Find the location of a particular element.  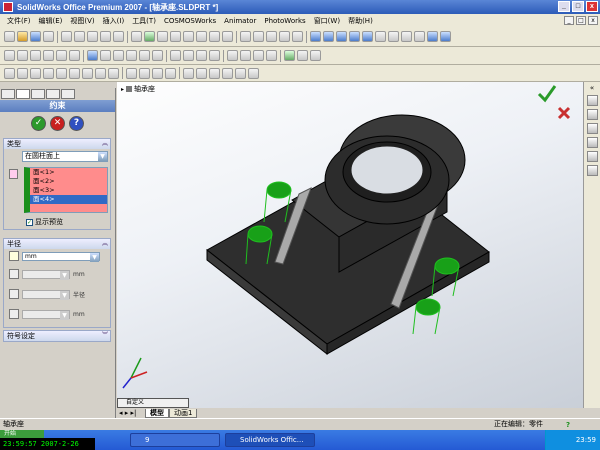

resources-tab-icon is located at coordinates (592, 100).